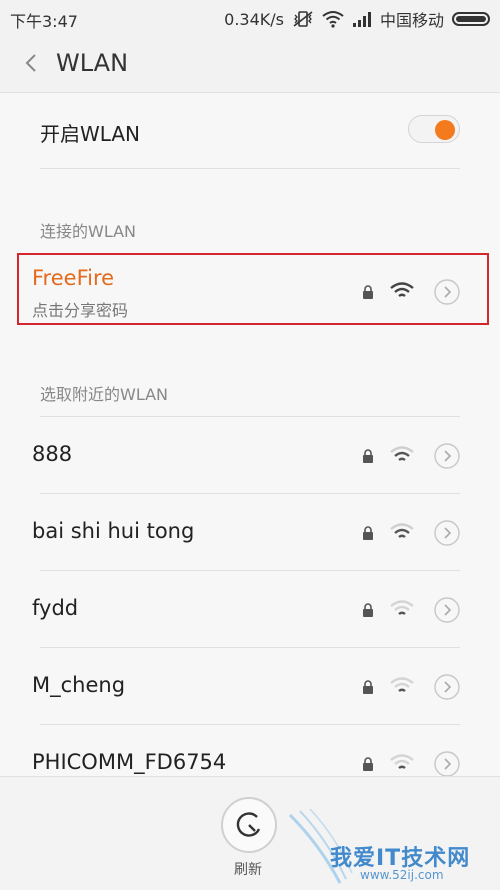 This screenshot has height=890, width=500. What do you see at coordinates (303, 19) in the screenshot?
I see `vibrate-icon` at bounding box center [303, 19].